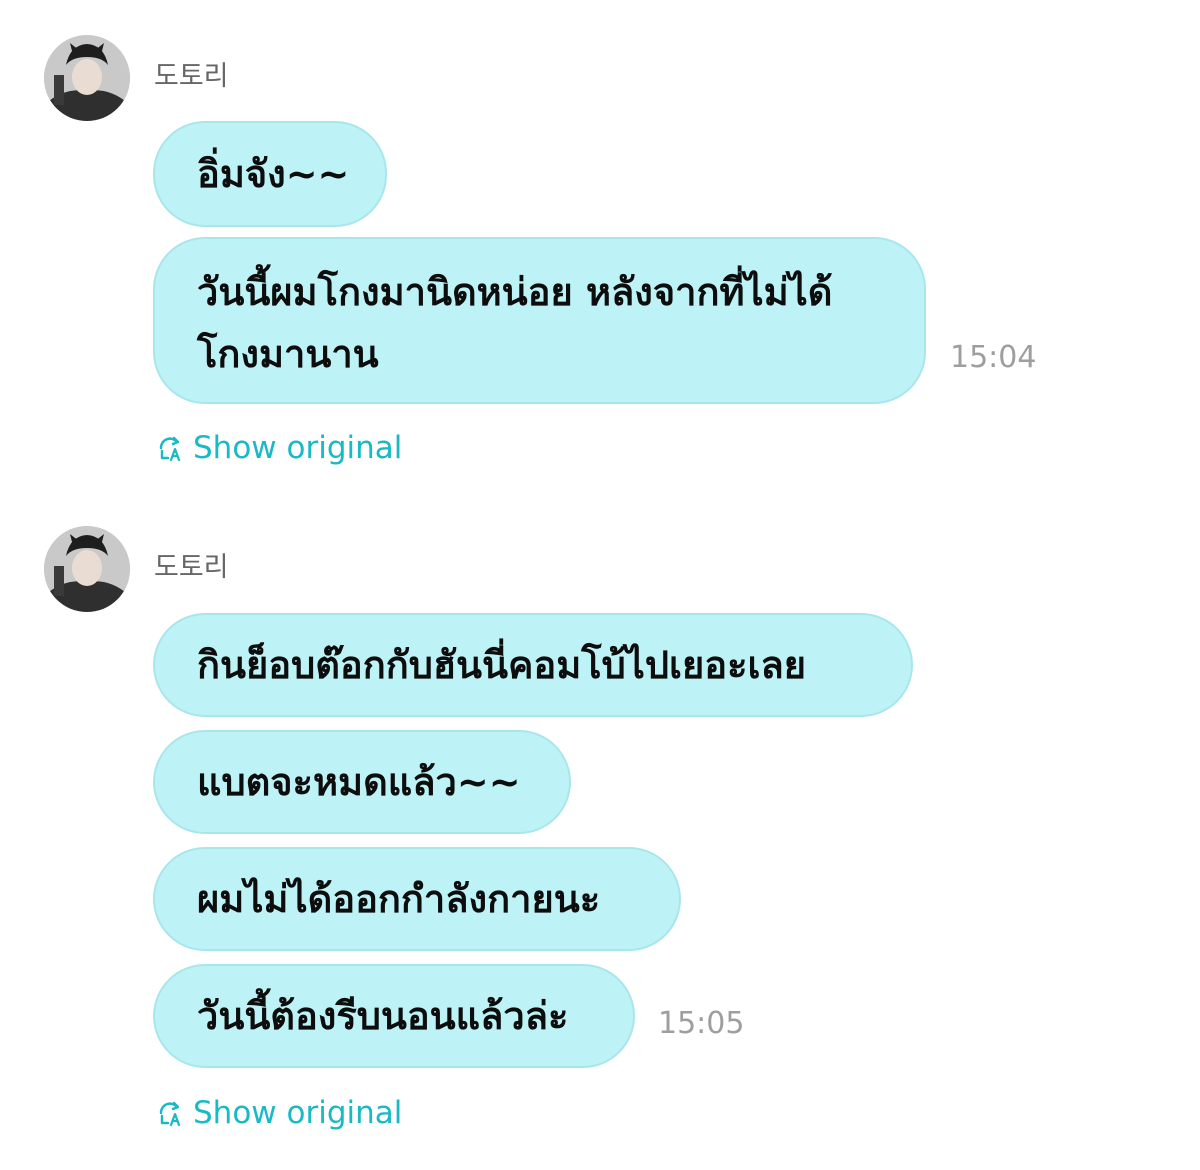 This screenshot has width=1200, height=1170. Describe the element at coordinates (394, 1016) in the screenshot. I see `message-bubble: วันนี้ต้องรีบนอนแล้วล่ะ` at that location.